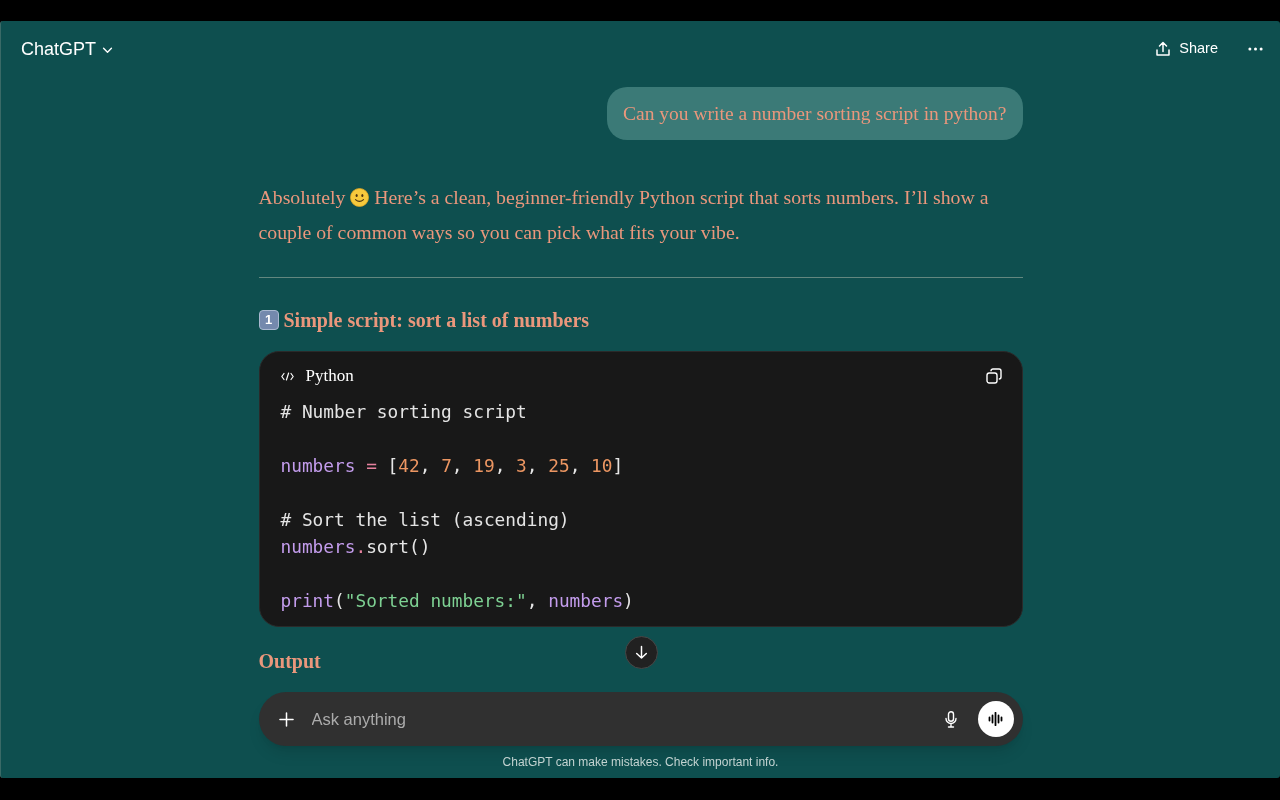 This screenshot has width=1280, height=800. What do you see at coordinates (286, 719) in the screenshot?
I see `plus-icon` at bounding box center [286, 719].